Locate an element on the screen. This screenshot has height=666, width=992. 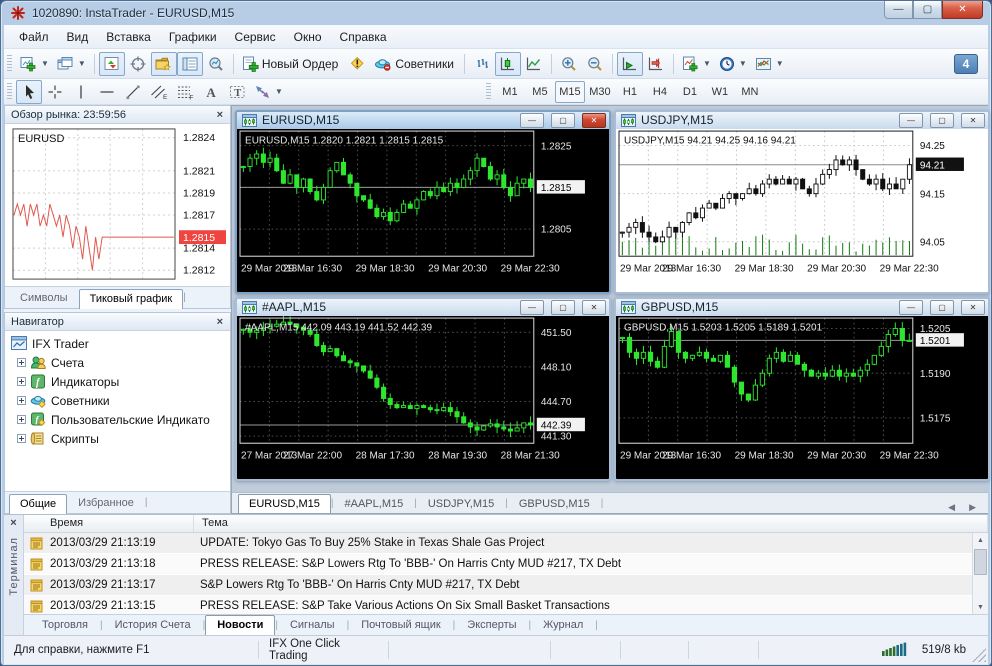
terminal-tab-1: История Счета is located at coordinates (153, 625).